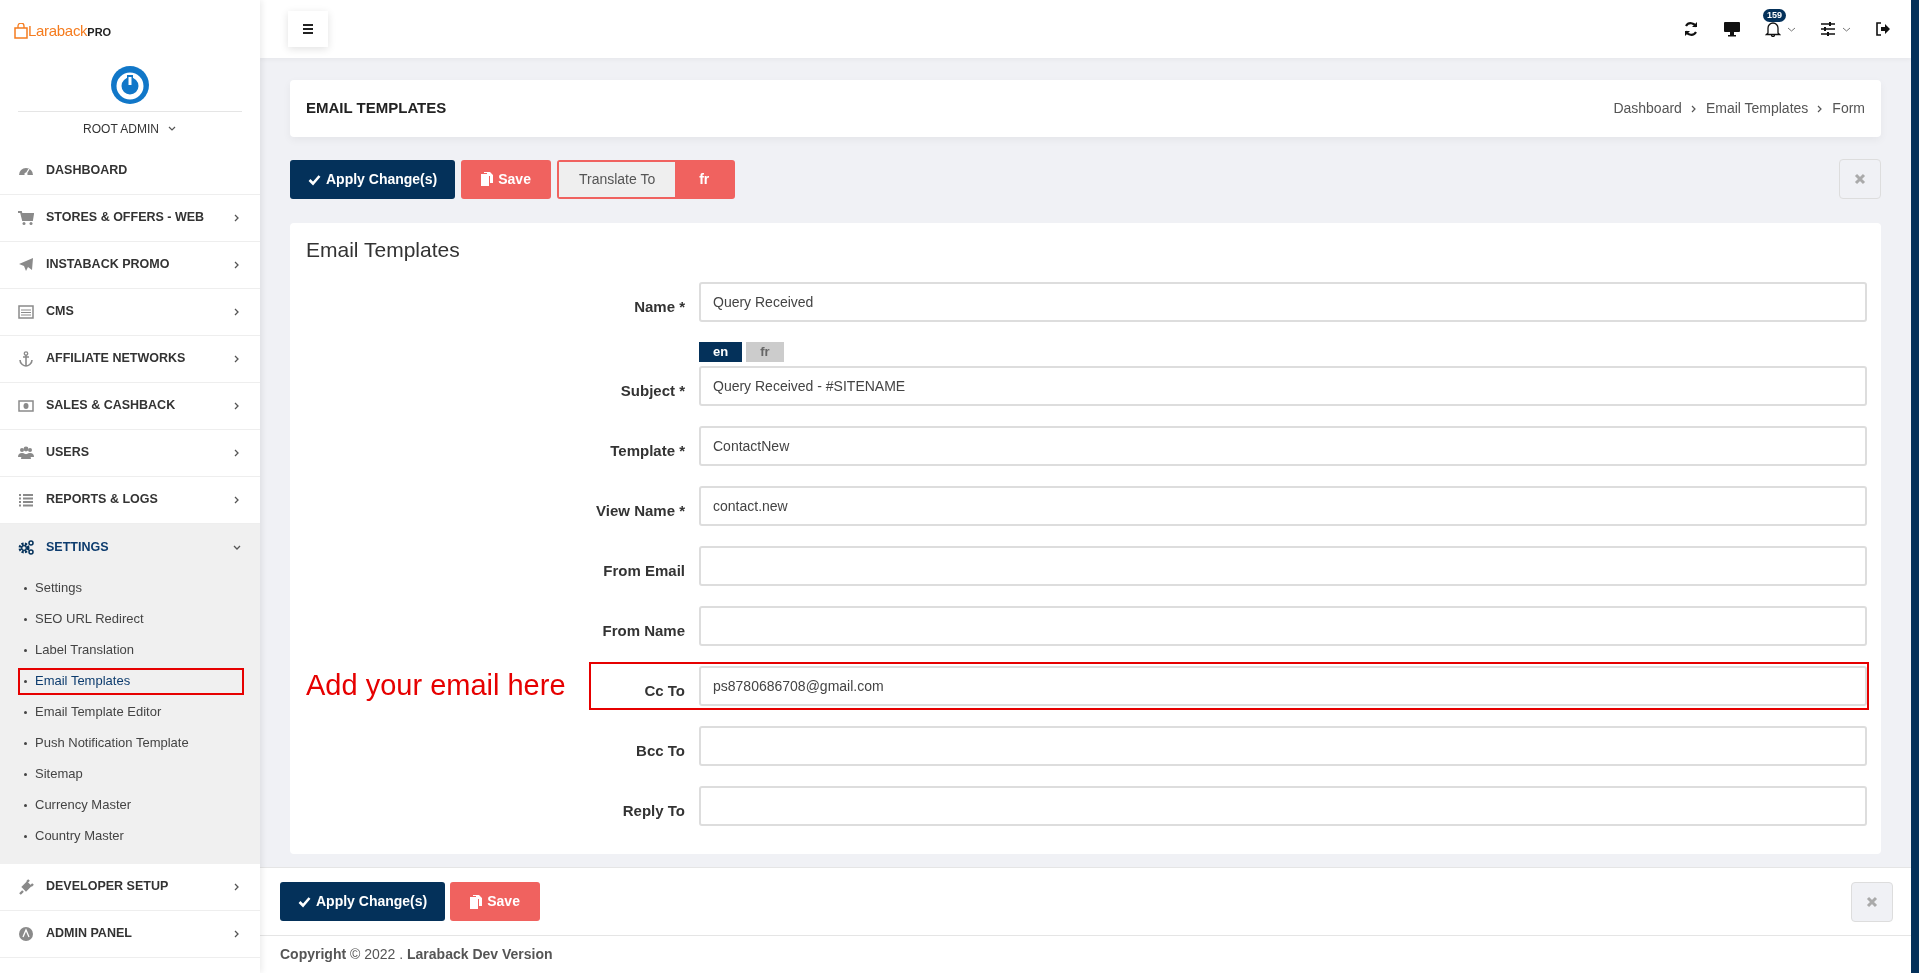  I want to click on sign-out-icon, so click(1883, 29).